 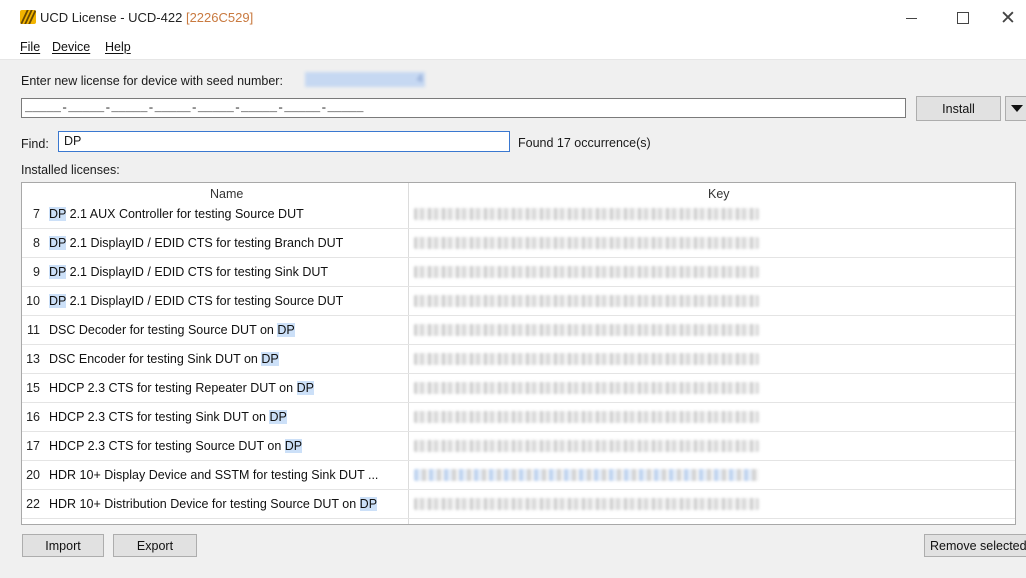 I want to click on seed-number-value: 4, so click(x=365, y=79).